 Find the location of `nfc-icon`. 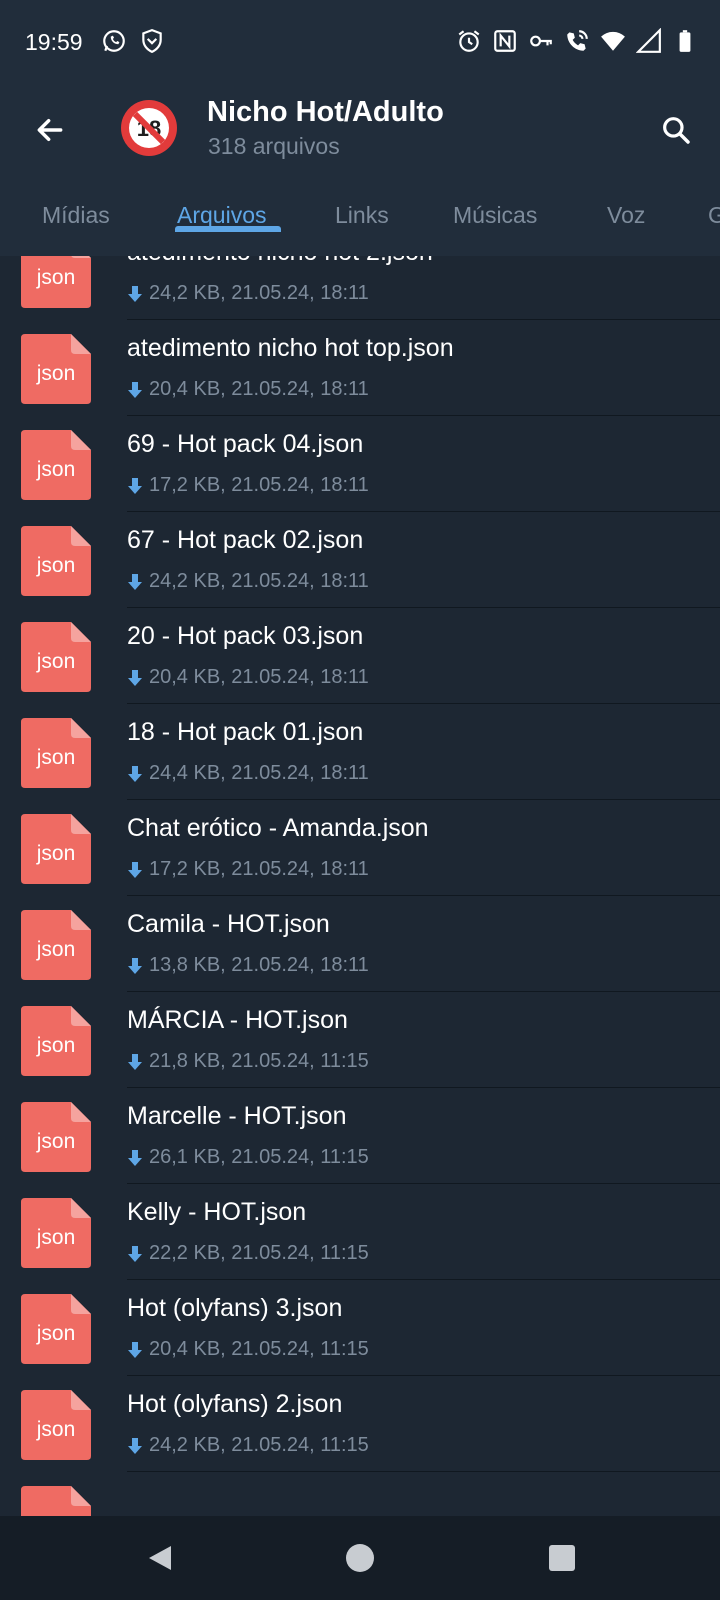

nfc-icon is located at coordinates (505, 41).